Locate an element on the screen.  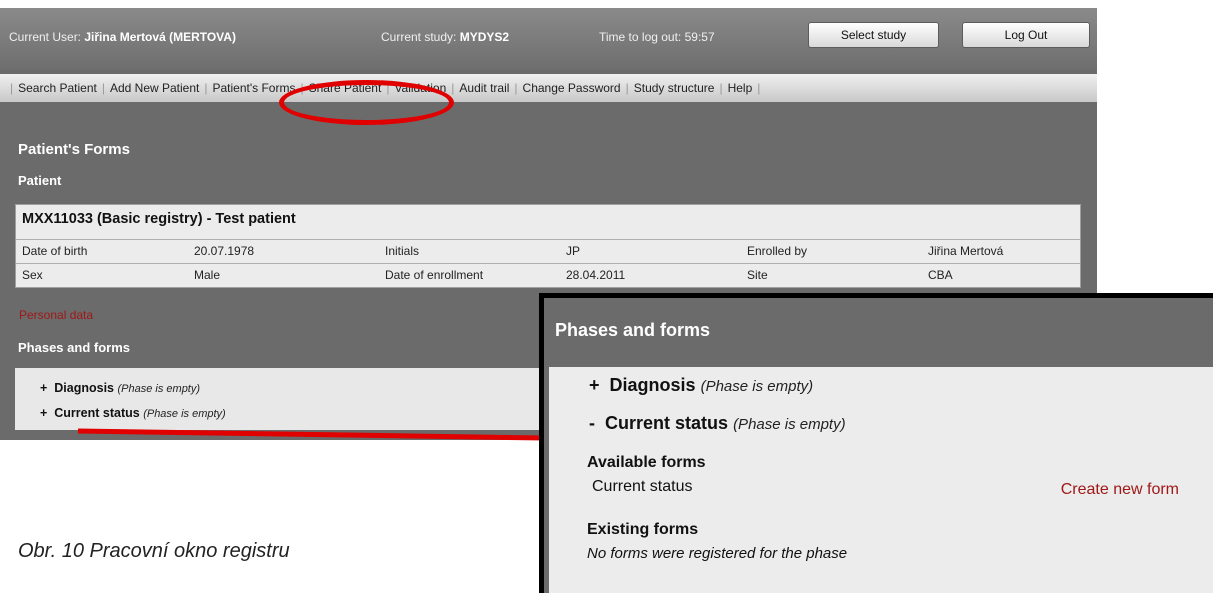
zoom-phase-diagnosis: + Diagnosis (Phase is empty) is located at coordinates (701, 385).